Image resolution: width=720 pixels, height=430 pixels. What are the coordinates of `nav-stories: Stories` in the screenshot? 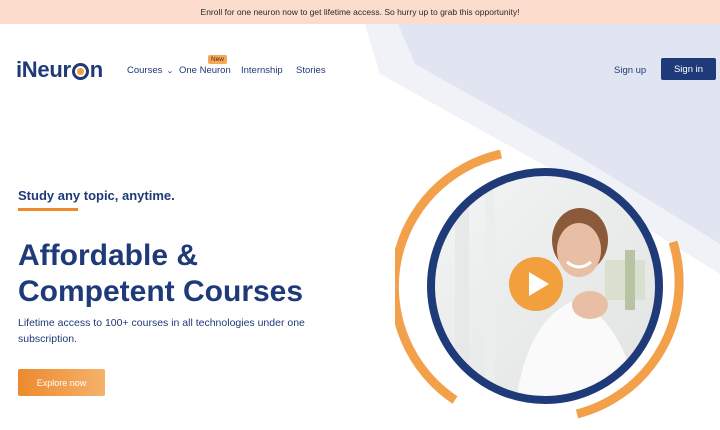 It's located at (311, 70).